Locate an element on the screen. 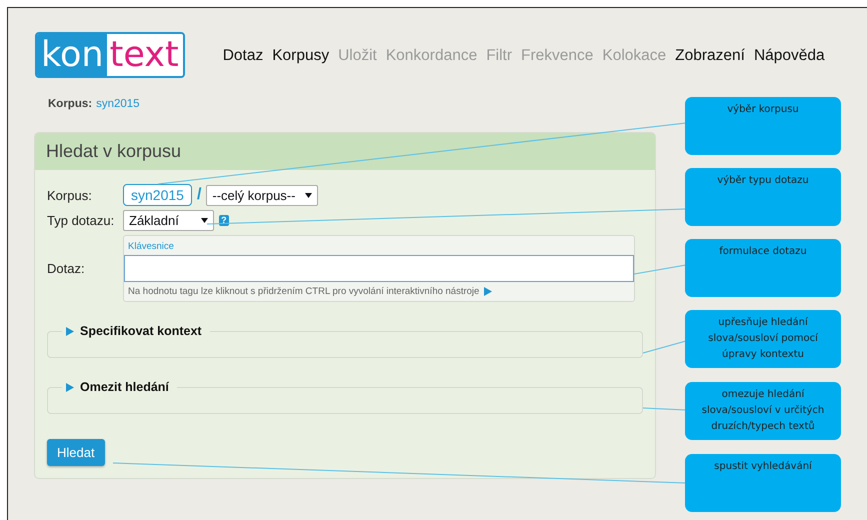 This screenshot has height=520, width=867. search-button: Hledat is located at coordinates (76, 452).